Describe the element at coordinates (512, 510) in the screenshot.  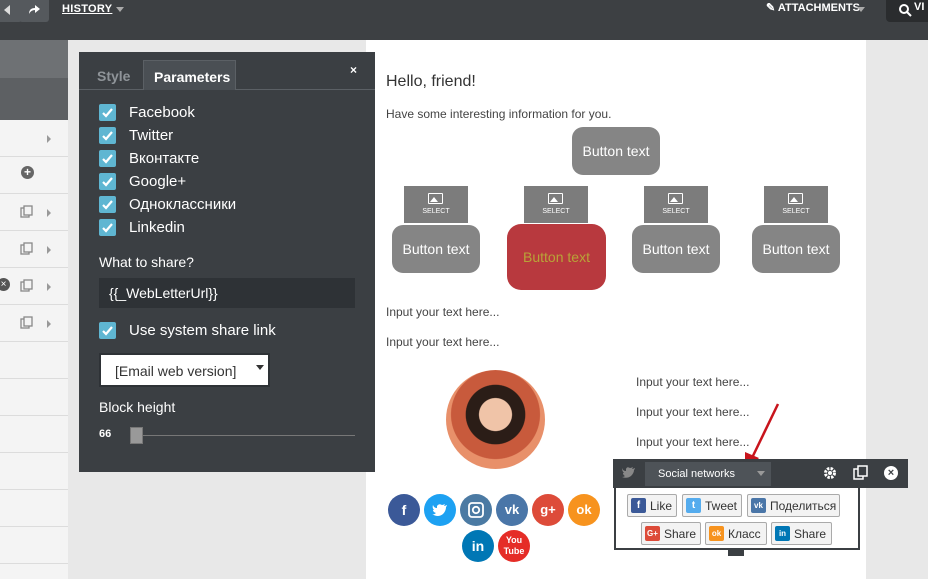
I see `vk-icon: vk` at that location.